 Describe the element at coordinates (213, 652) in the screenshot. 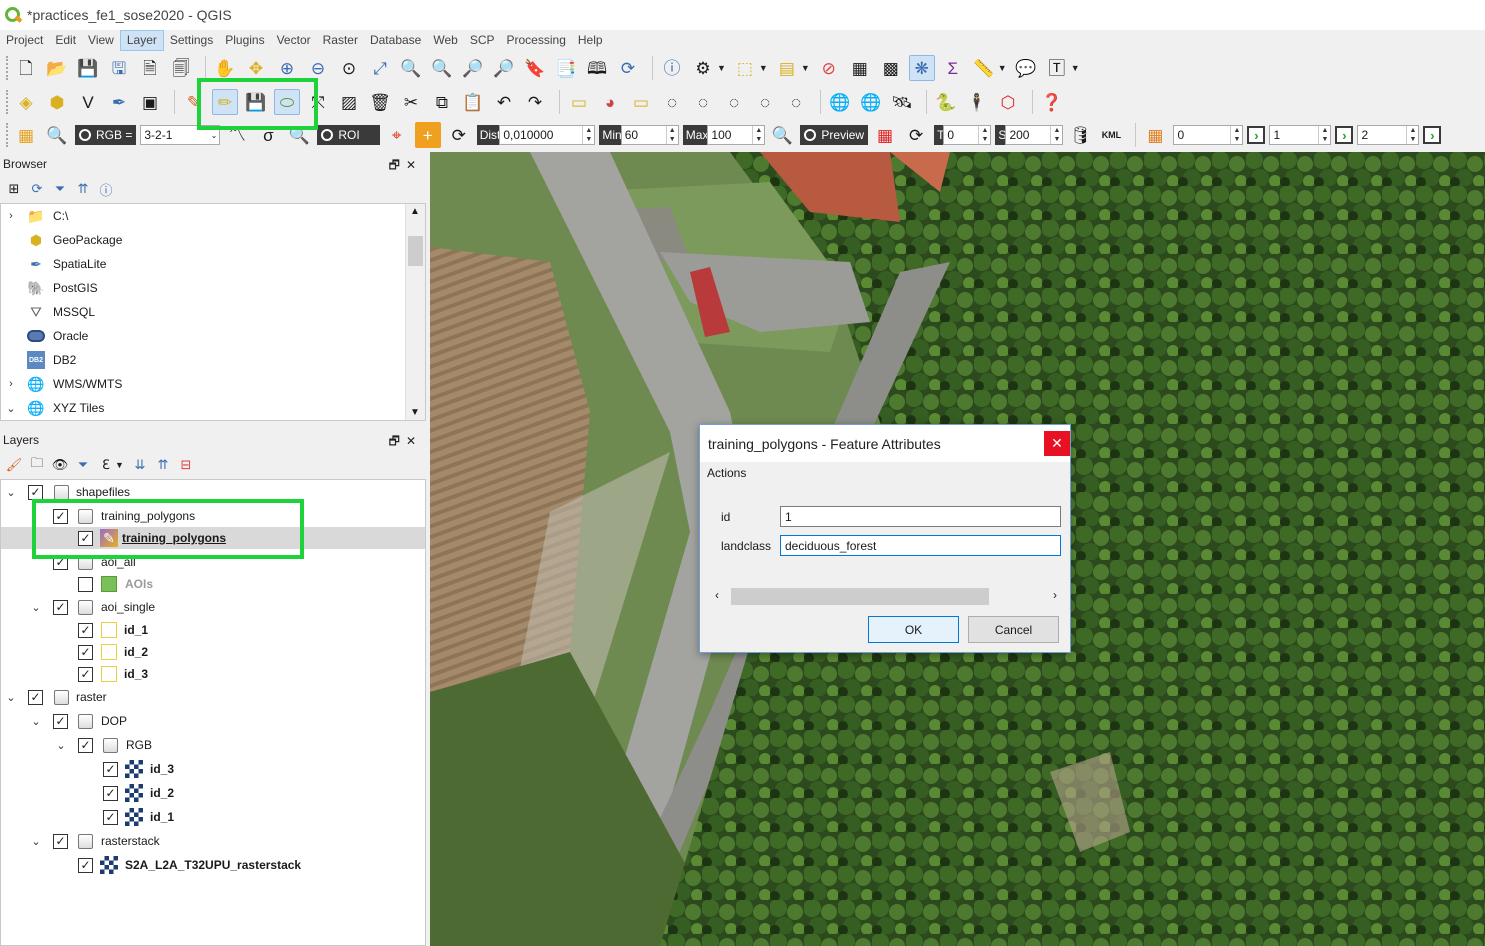

I see `layer-aoi-id2: ✓ id_2` at that location.